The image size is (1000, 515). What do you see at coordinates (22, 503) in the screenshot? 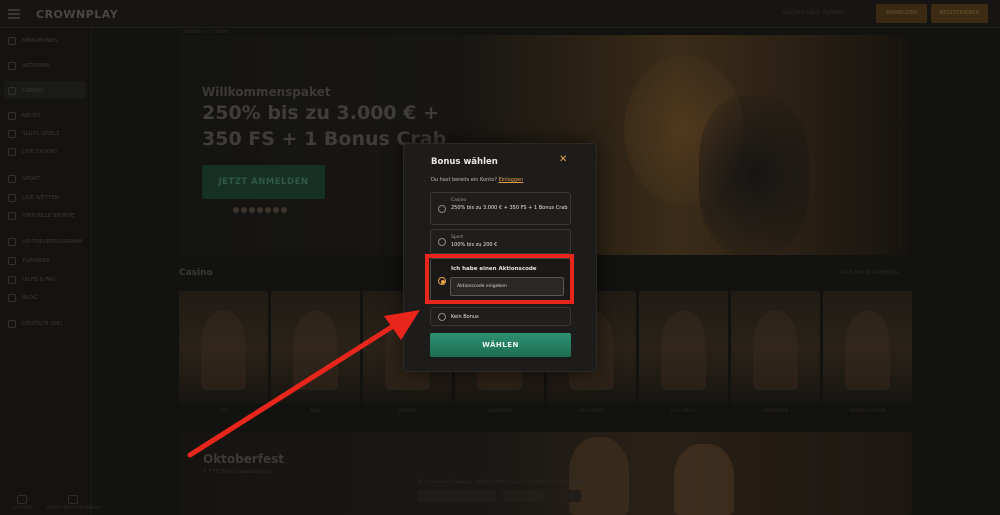
I see `support-button: SUPPORT` at bounding box center [22, 503].